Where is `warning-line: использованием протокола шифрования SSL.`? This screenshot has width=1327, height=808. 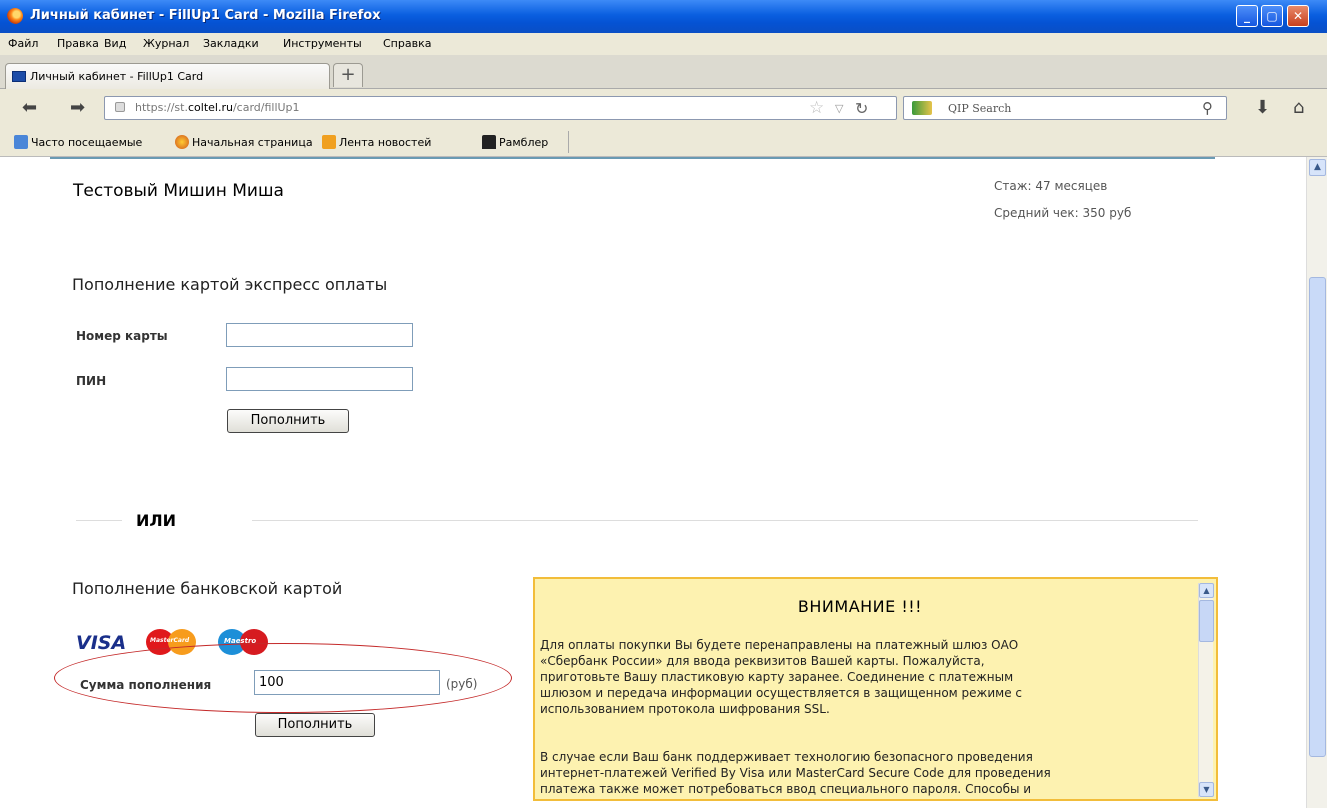 warning-line: использованием протокола шифрования SSL. is located at coordinates (685, 709).